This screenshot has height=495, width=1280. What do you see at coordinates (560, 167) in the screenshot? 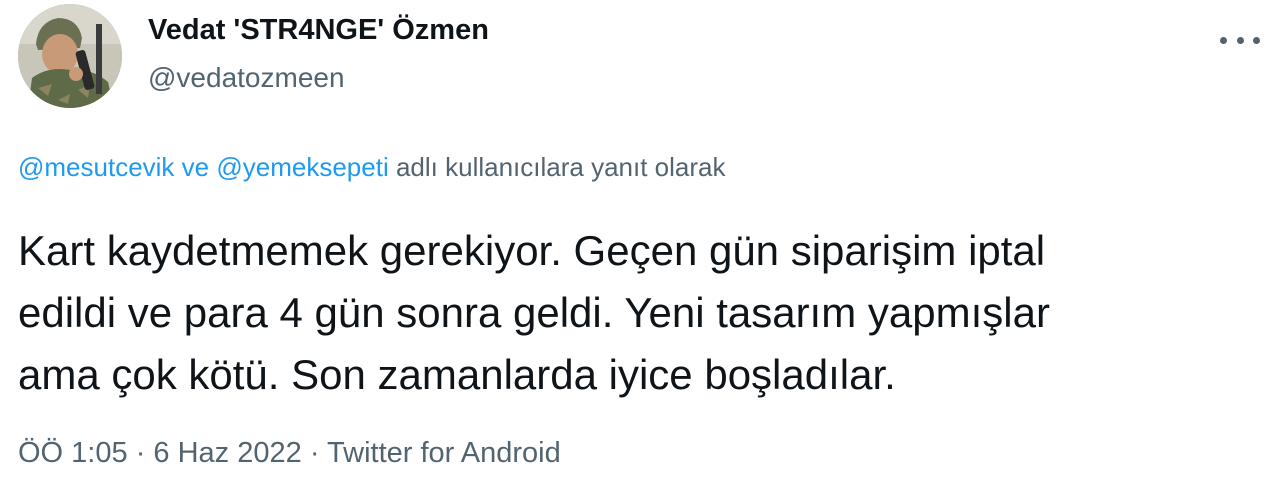
I see `replying-suffix: adlı kullanıcılara yanıt olarak` at bounding box center [560, 167].